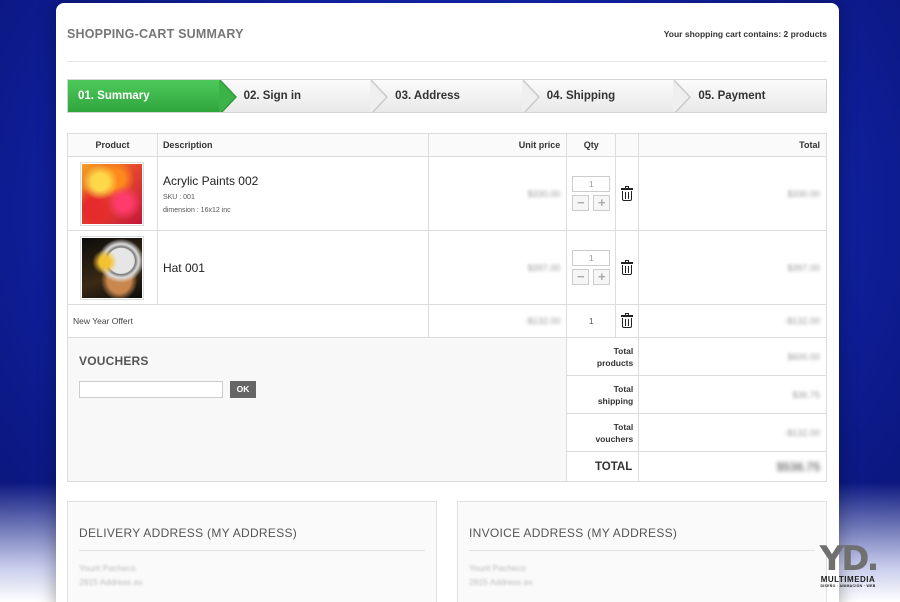 The height and width of the screenshot is (602, 900). Describe the element at coordinates (848, 579) in the screenshot. I see `logo-name: MULTIMEDIA` at that location.